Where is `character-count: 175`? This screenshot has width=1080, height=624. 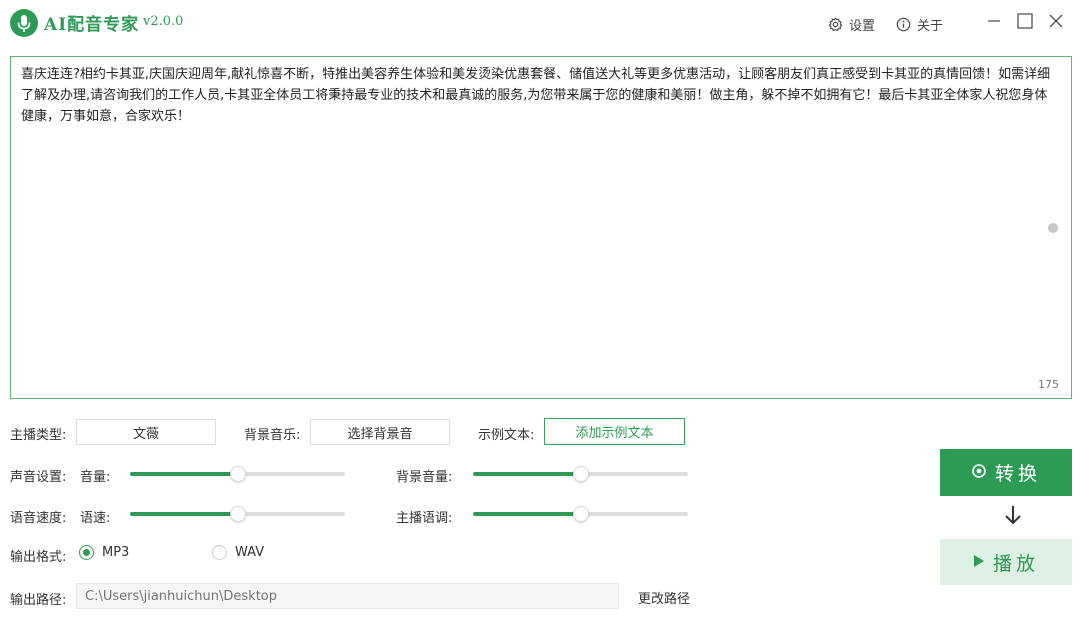 character-count: 175 is located at coordinates (1048, 384).